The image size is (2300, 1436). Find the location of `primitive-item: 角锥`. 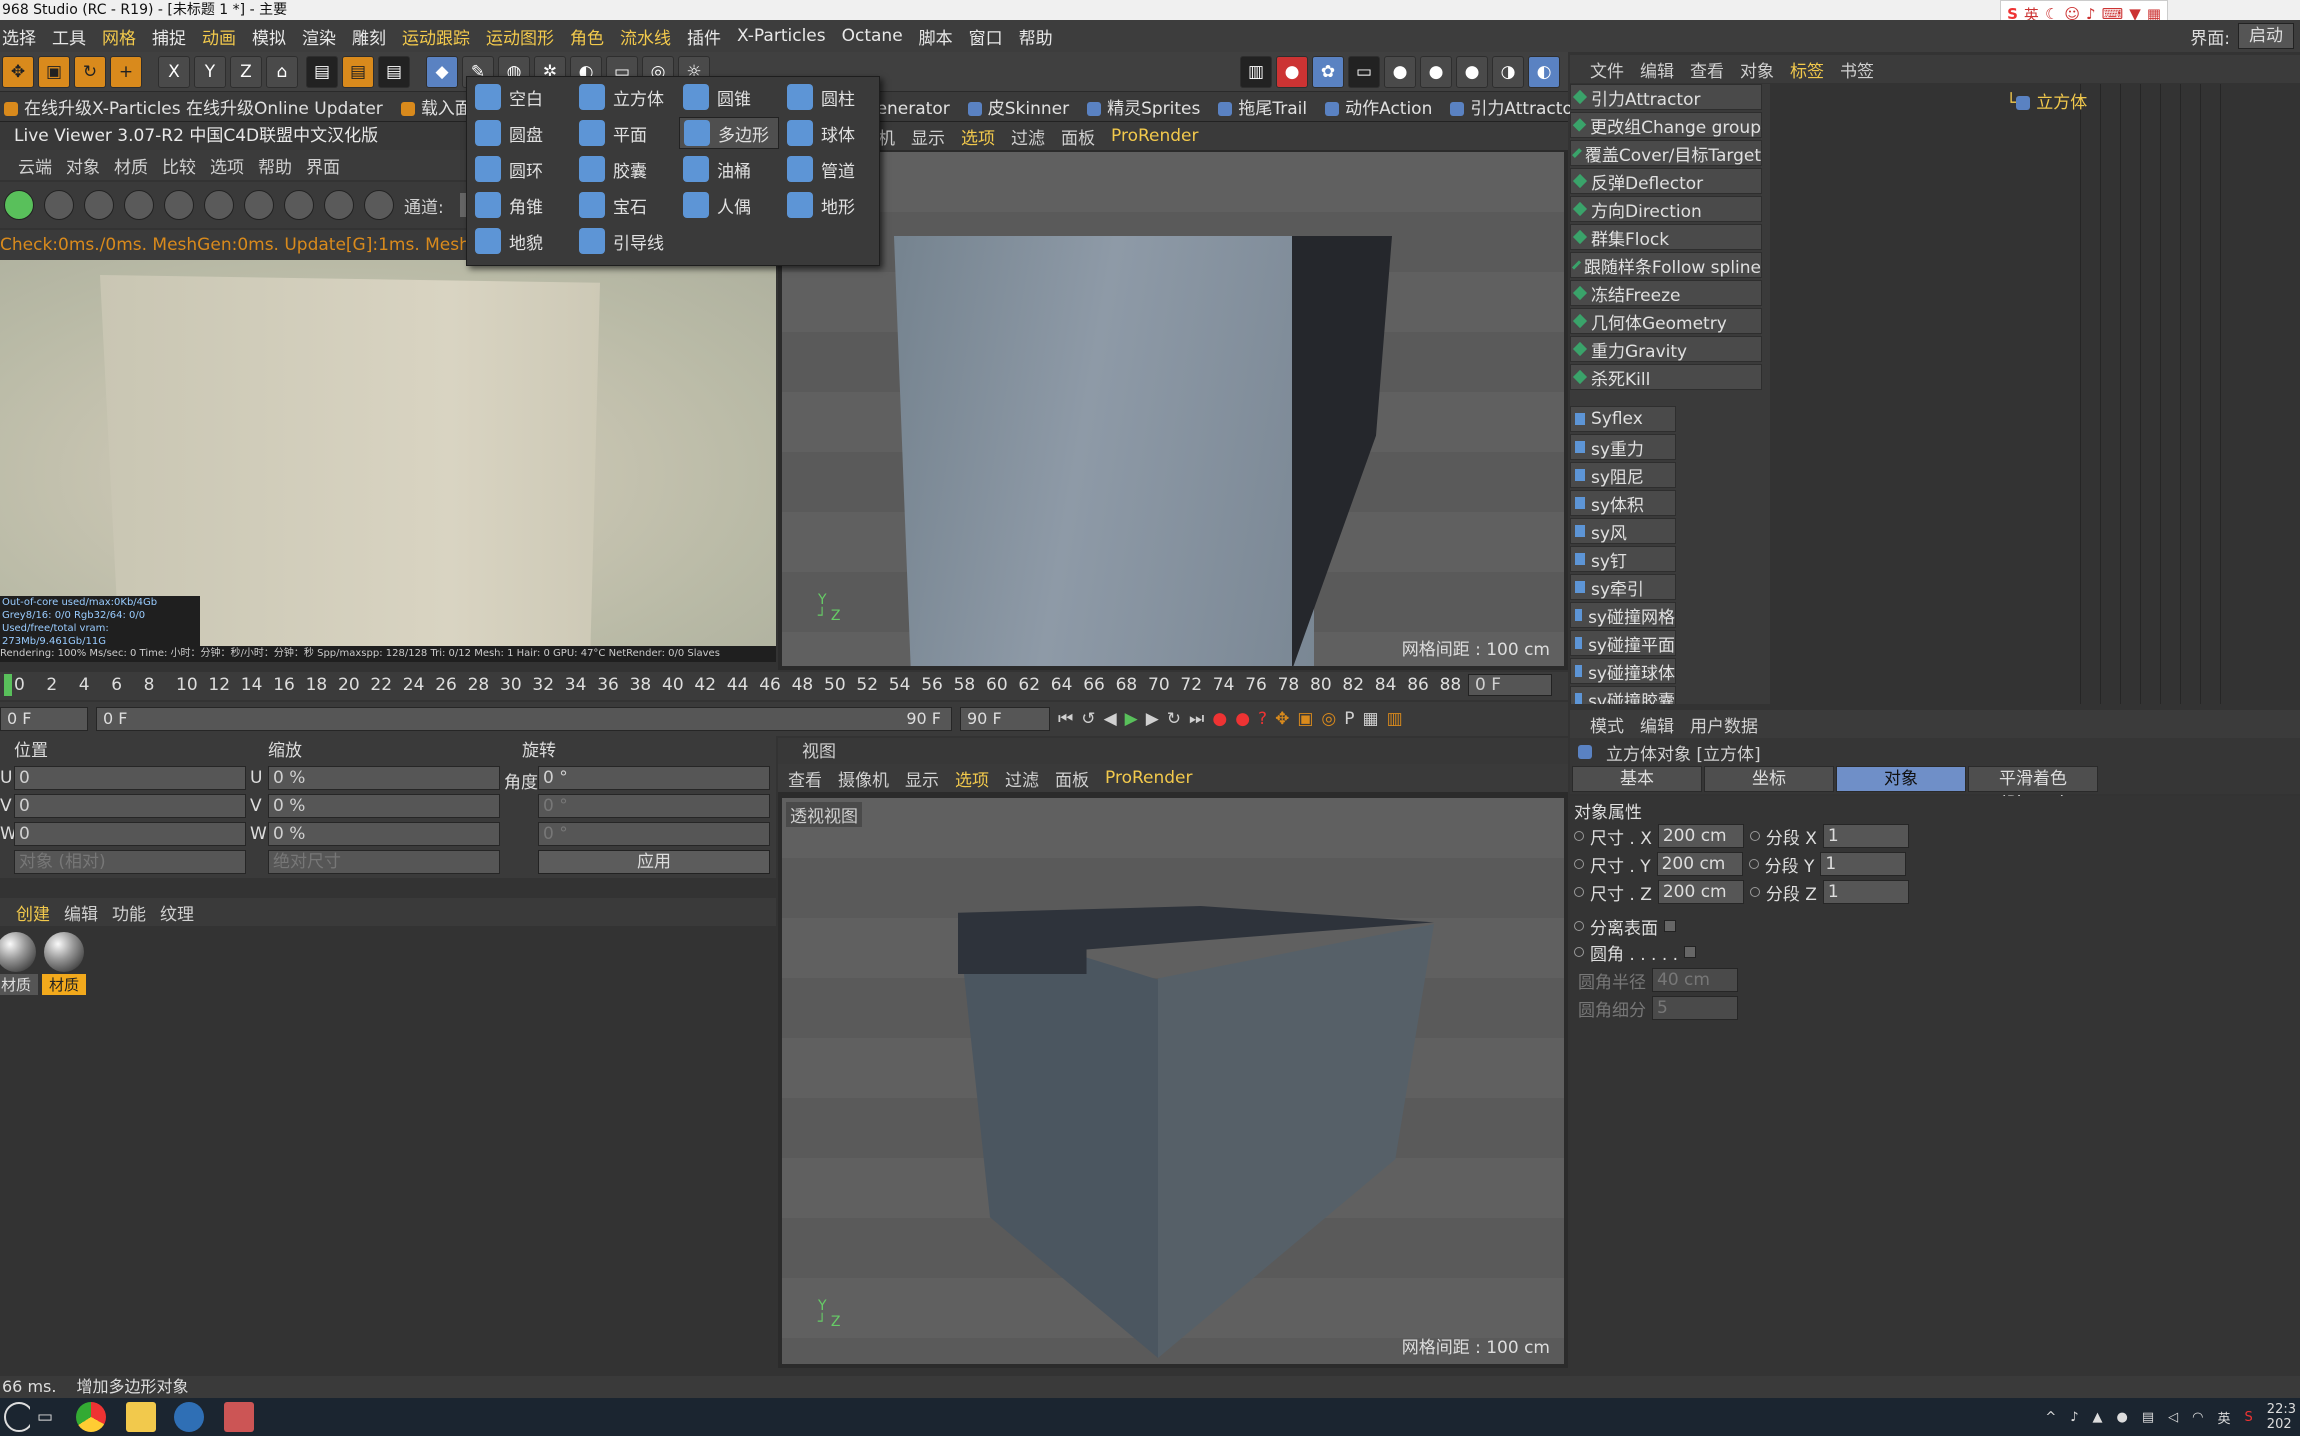

primitive-item: 角锥 is located at coordinates (521, 205).